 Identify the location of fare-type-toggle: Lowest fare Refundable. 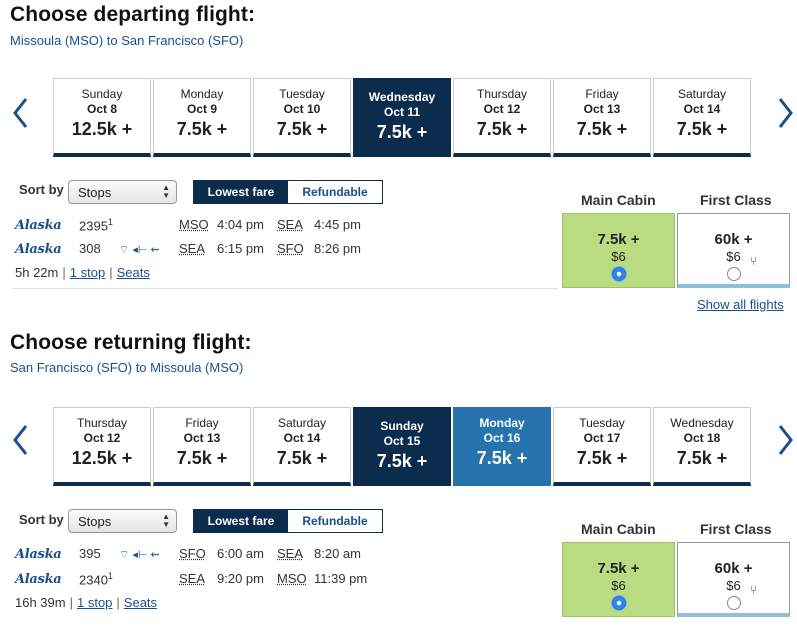
(288, 192).